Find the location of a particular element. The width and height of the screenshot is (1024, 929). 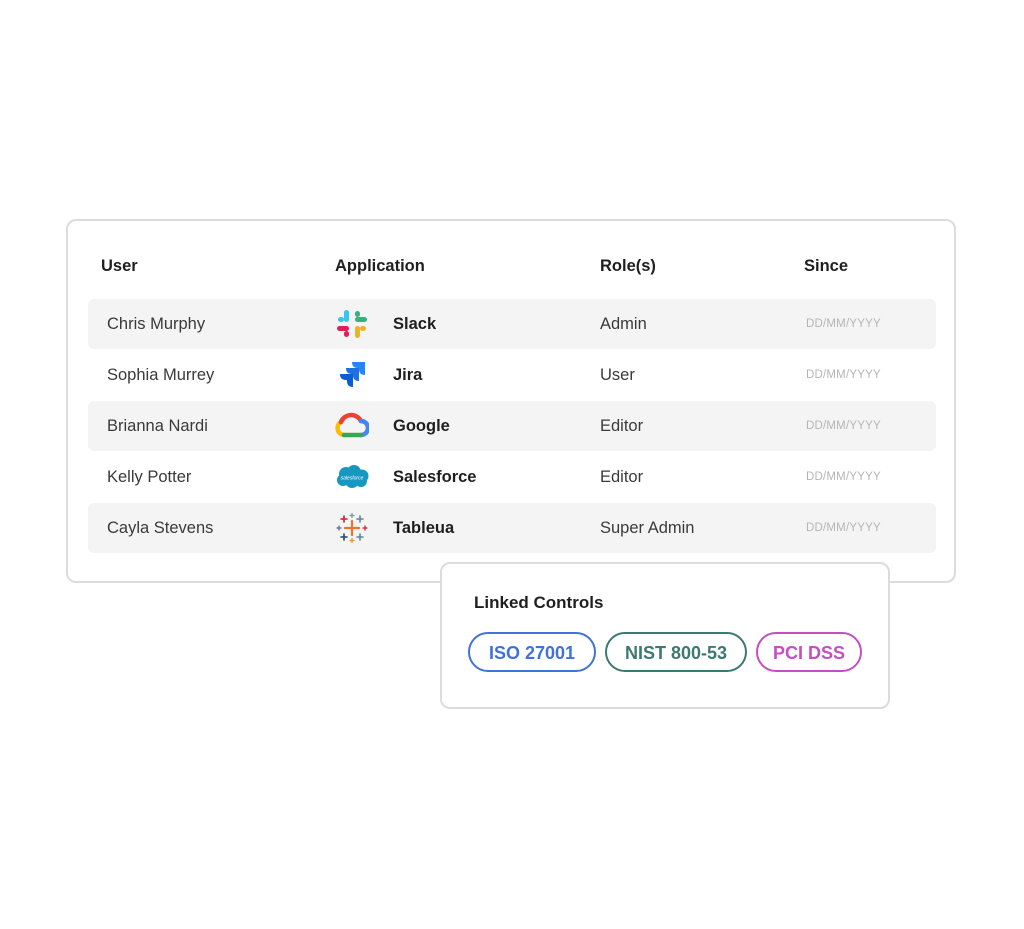

header-application: Application is located at coordinates (380, 266).